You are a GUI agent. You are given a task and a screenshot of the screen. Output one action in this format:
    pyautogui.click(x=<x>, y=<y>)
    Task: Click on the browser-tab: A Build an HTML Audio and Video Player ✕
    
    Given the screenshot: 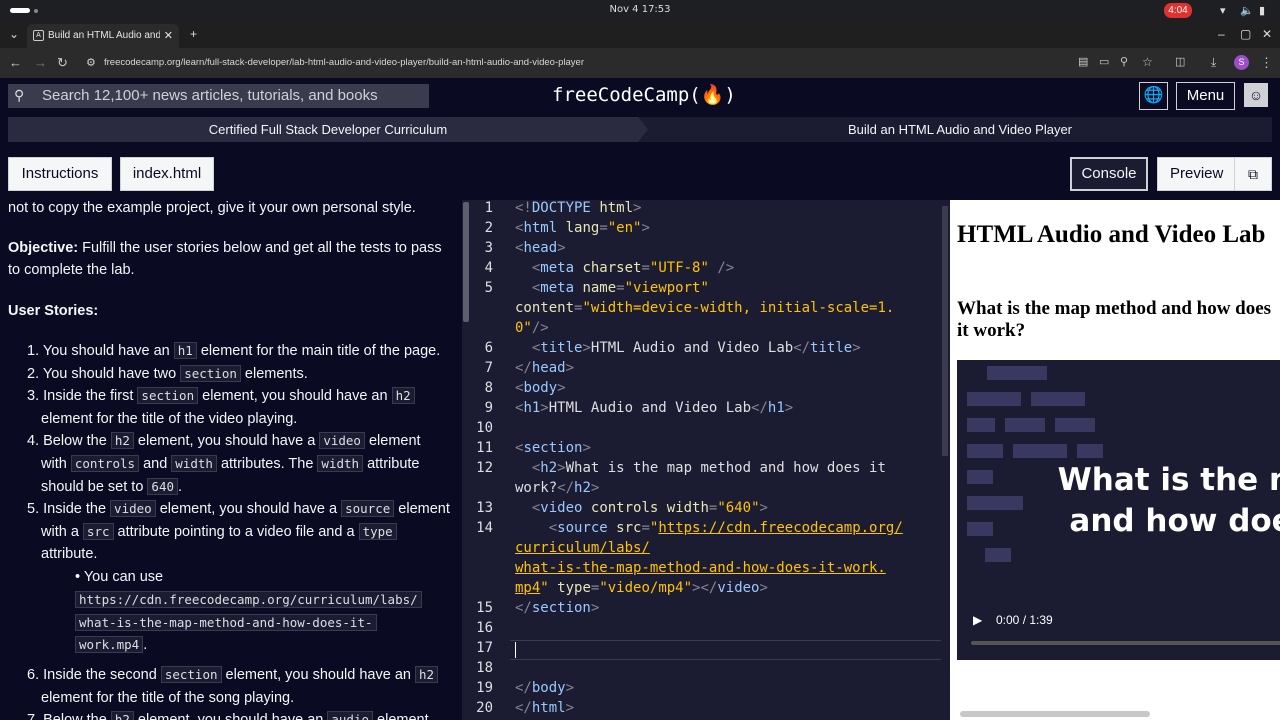 What is the action you would take?
    pyautogui.click(x=103, y=36)
    